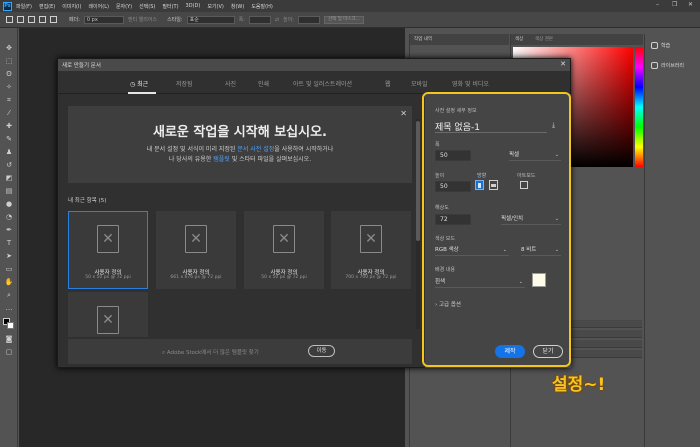  Describe the element at coordinates (519, 39) in the screenshot. I see `tab-color: 색상` at that location.